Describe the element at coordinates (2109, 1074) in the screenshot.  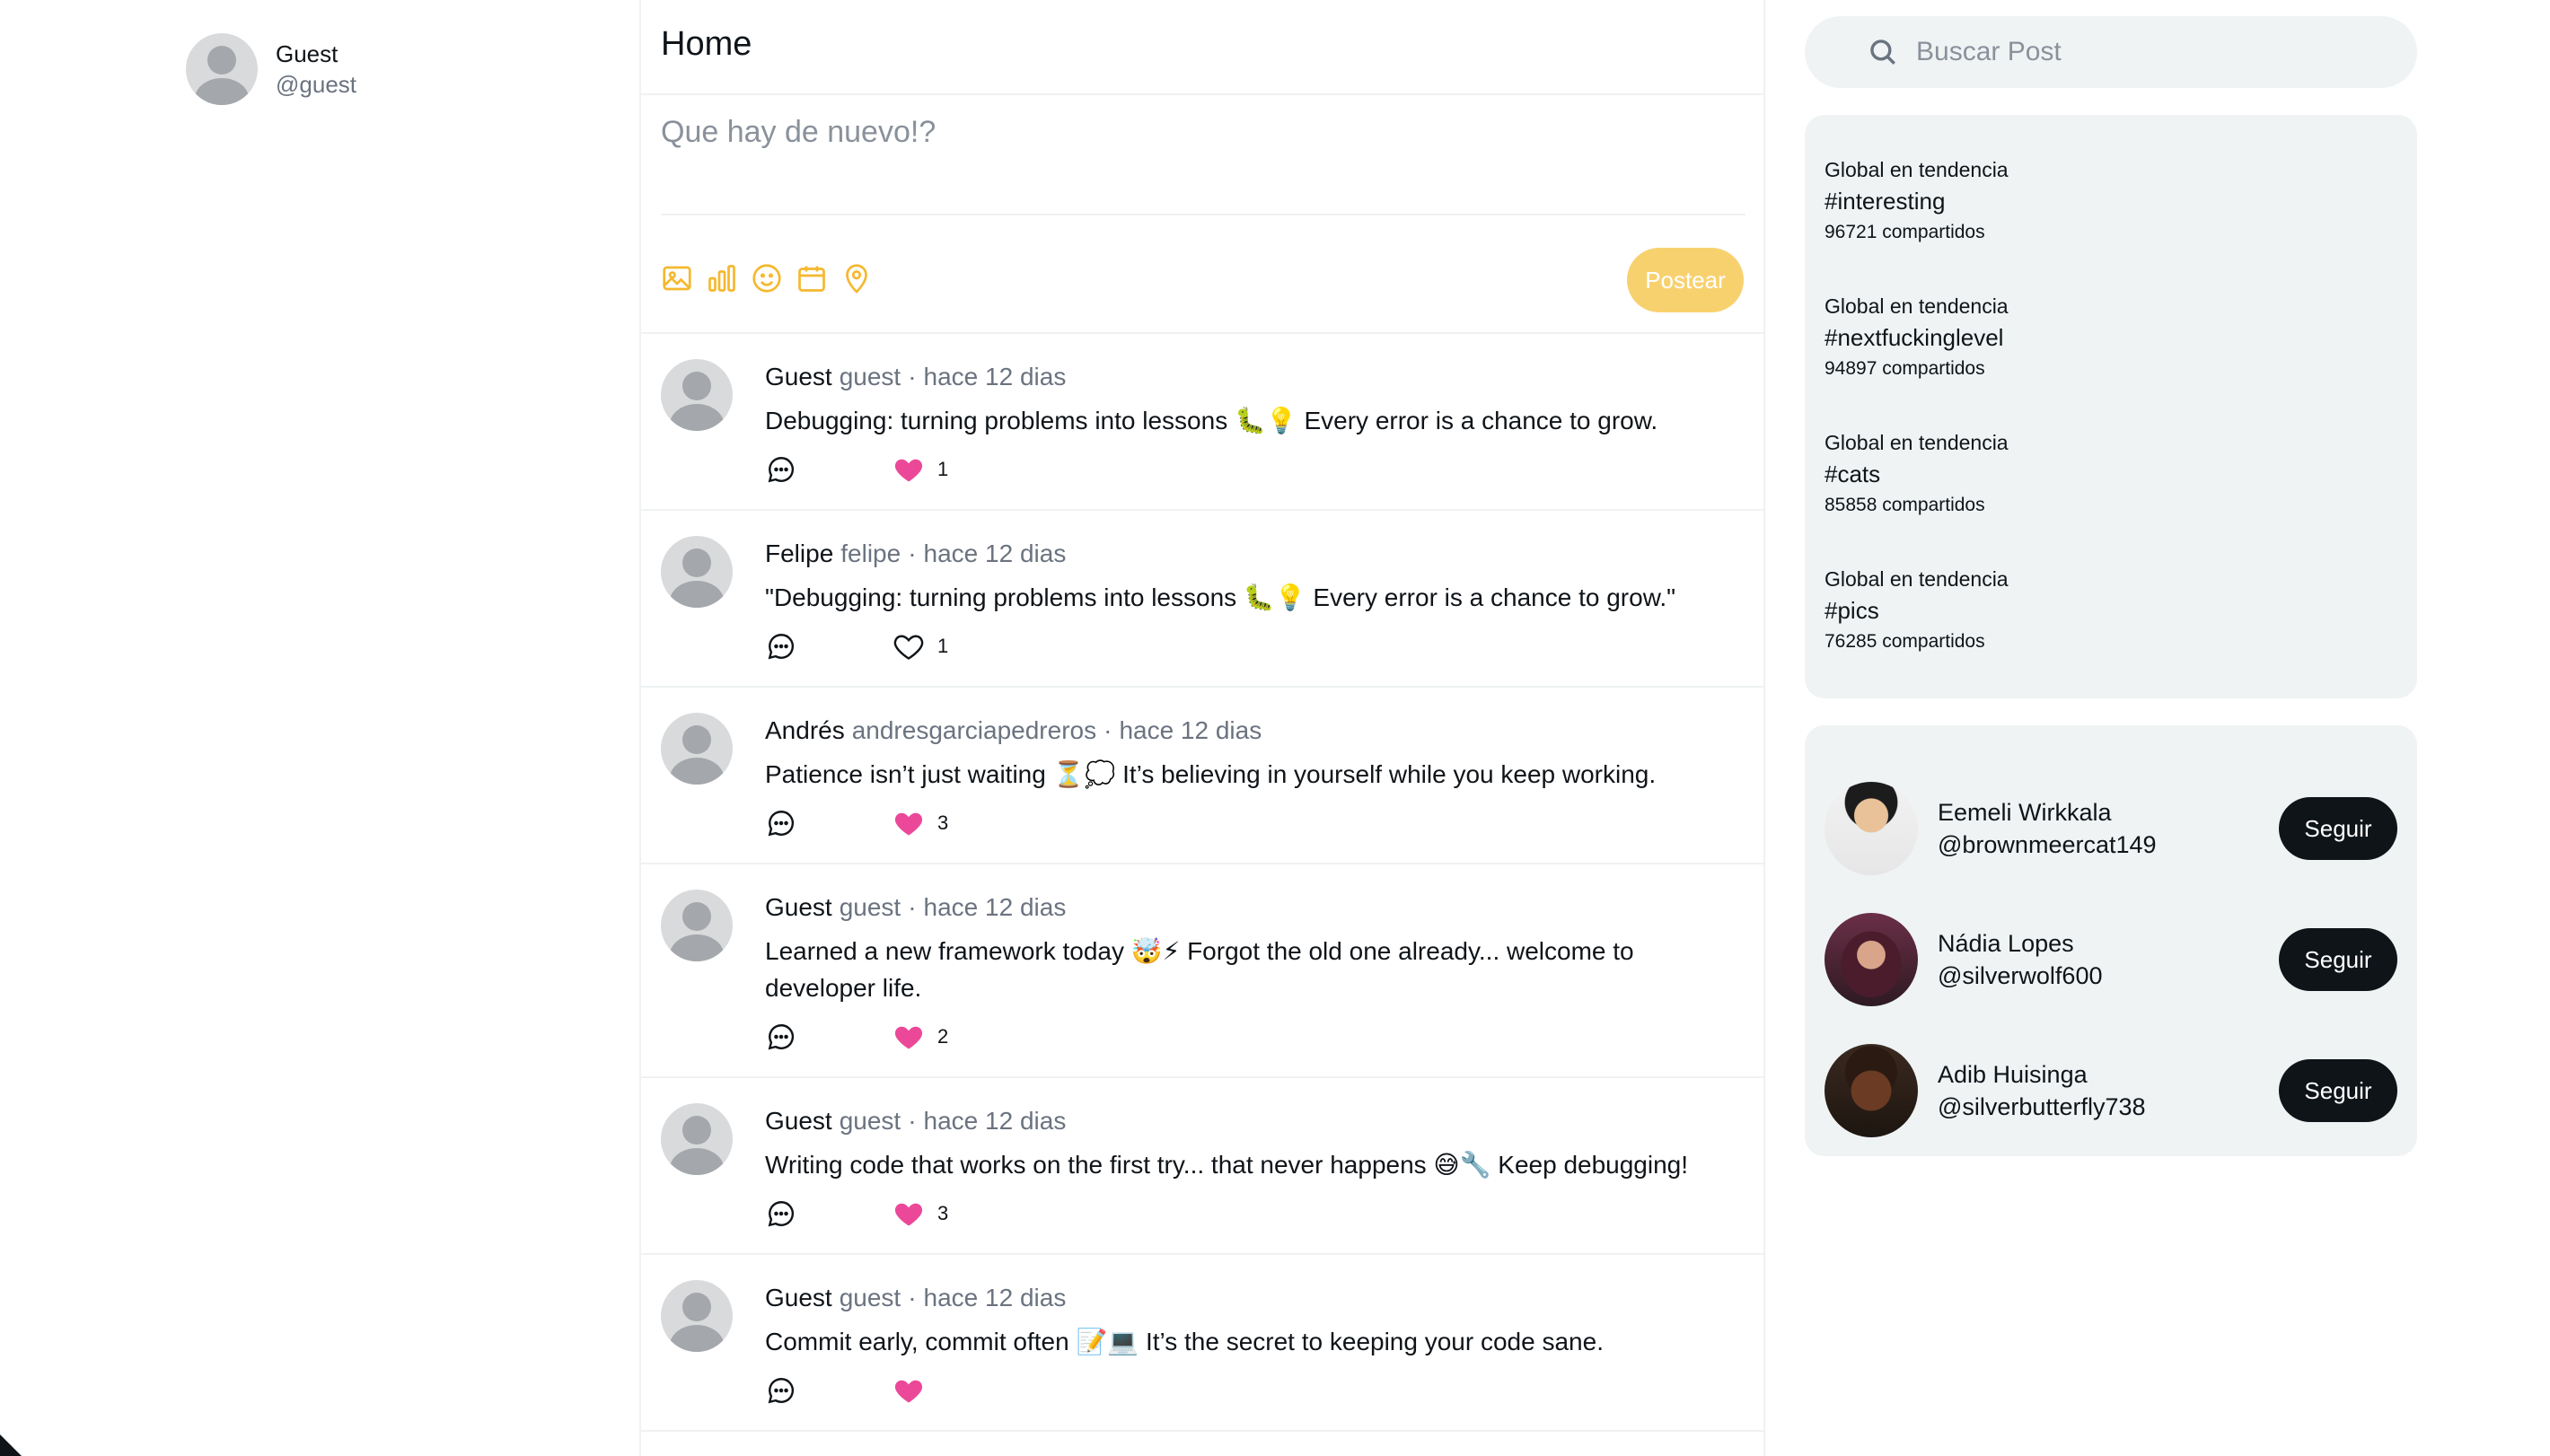
I see `follow-name: Adib Huisinga` at that location.